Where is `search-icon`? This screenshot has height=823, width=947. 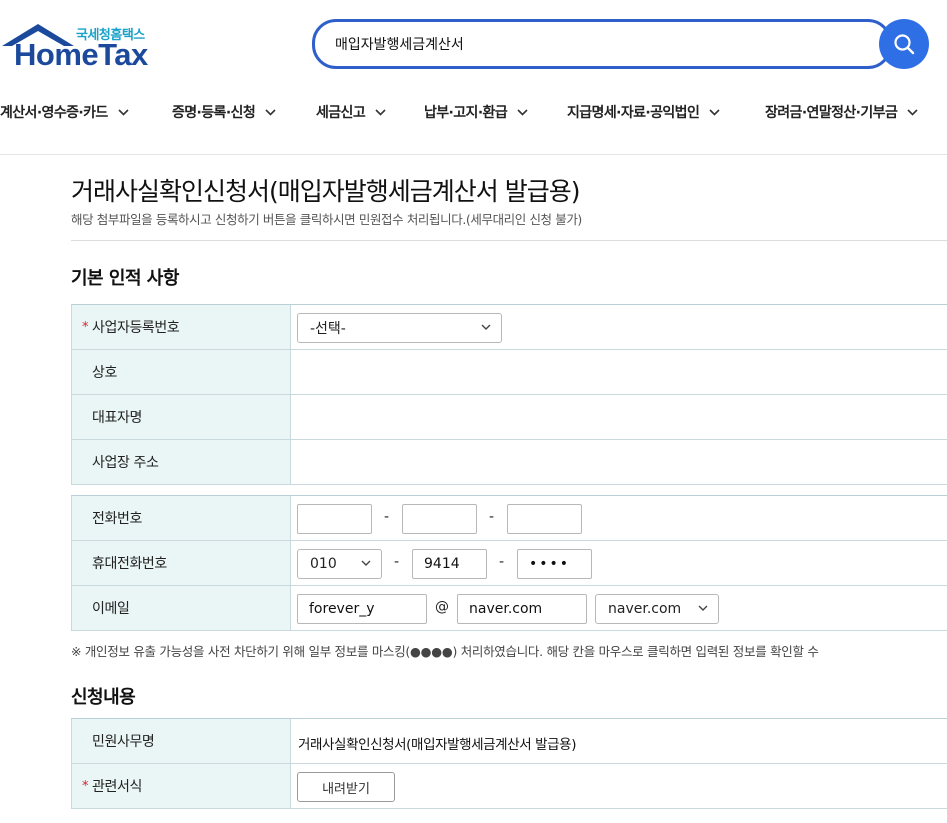
search-icon is located at coordinates (904, 44).